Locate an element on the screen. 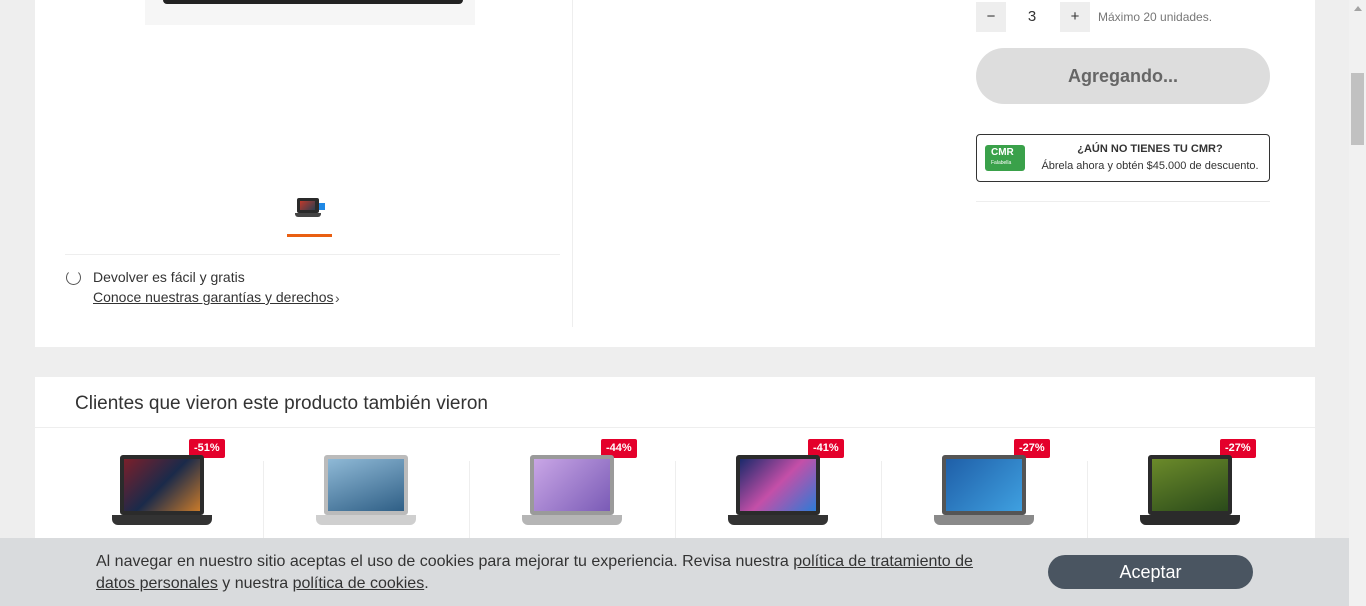  thumbnail-active-indicator is located at coordinates (309, 235).